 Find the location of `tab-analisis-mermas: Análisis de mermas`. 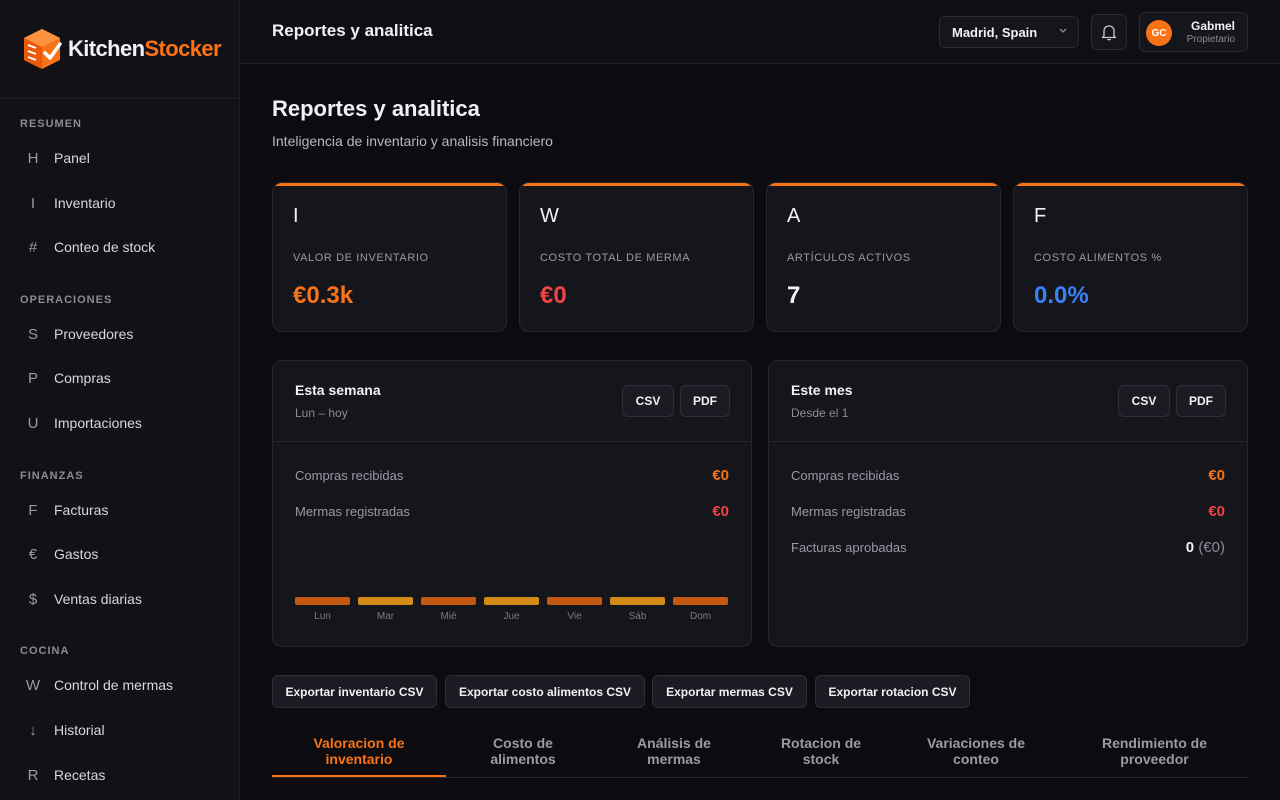

tab-analisis-mermas: Análisis de mermas is located at coordinates (674, 751).